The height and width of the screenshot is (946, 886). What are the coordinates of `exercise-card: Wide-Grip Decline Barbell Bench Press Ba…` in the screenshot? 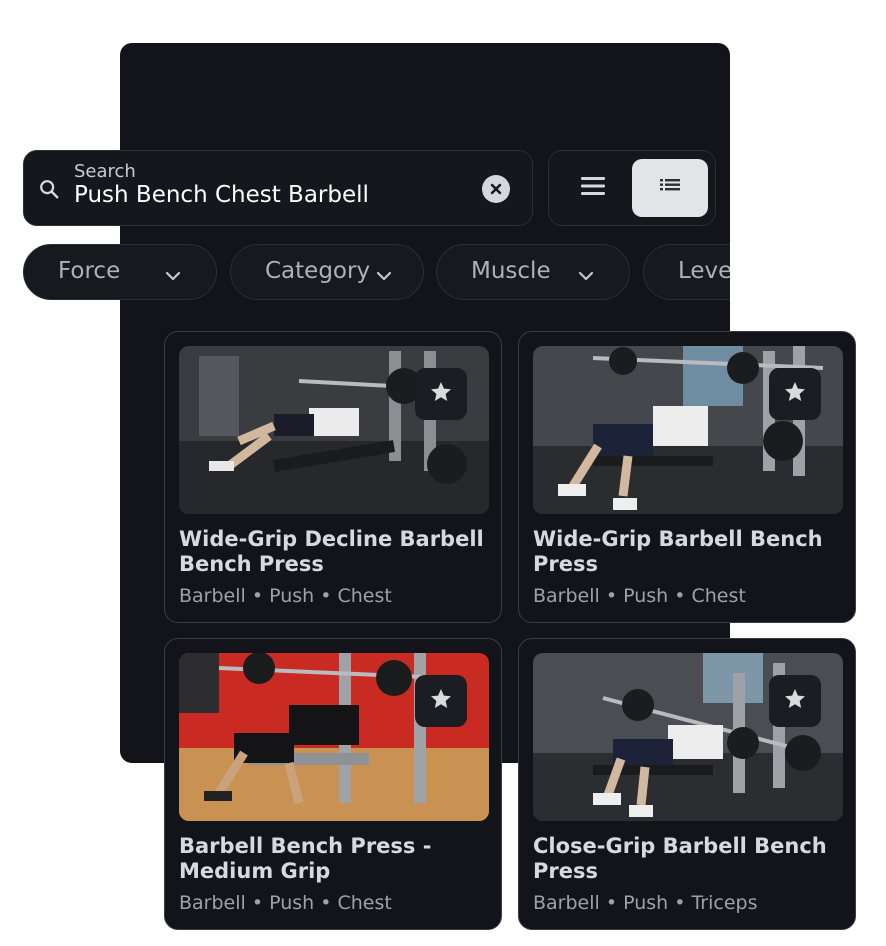 It's located at (333, 477).